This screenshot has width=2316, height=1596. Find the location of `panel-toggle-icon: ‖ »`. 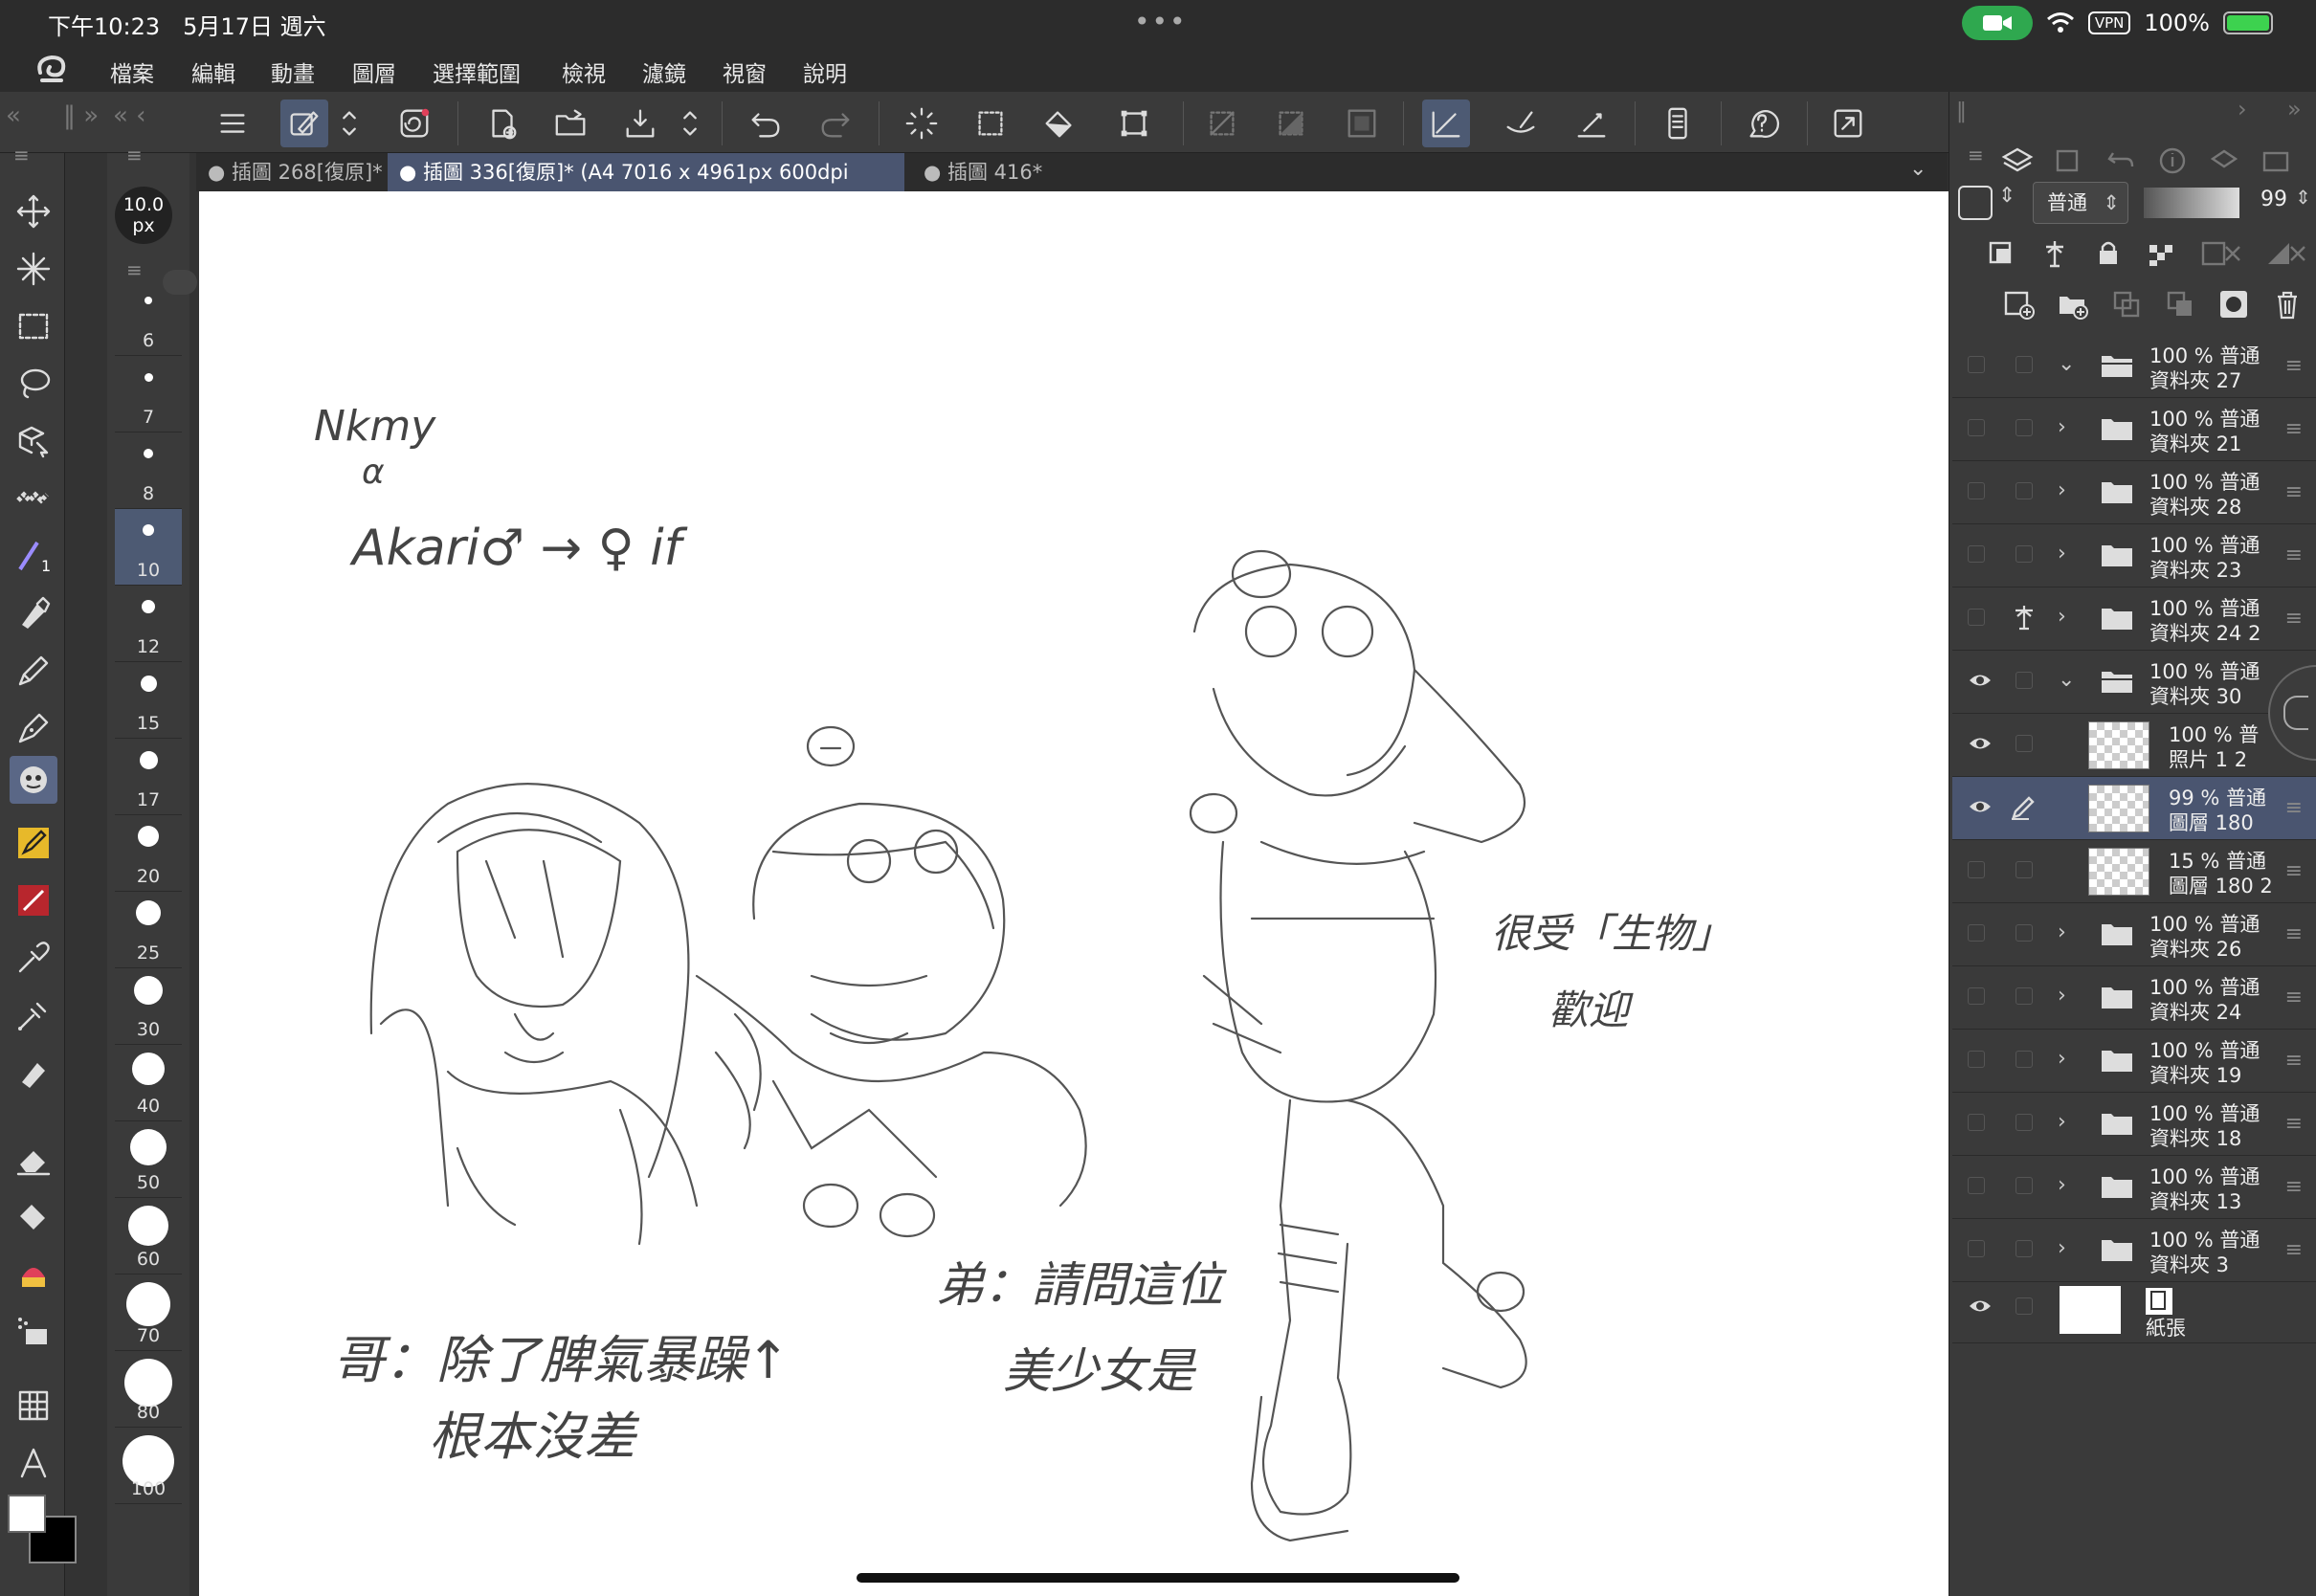

panel-toggle-icon: ‖ » is located at coordinates (81, 116).